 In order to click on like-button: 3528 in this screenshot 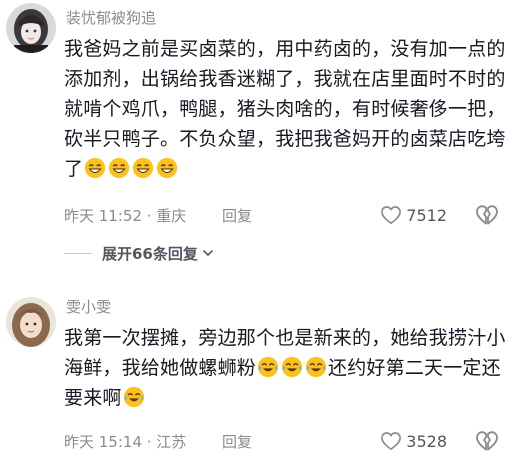, I will do `click(413, 441)`.